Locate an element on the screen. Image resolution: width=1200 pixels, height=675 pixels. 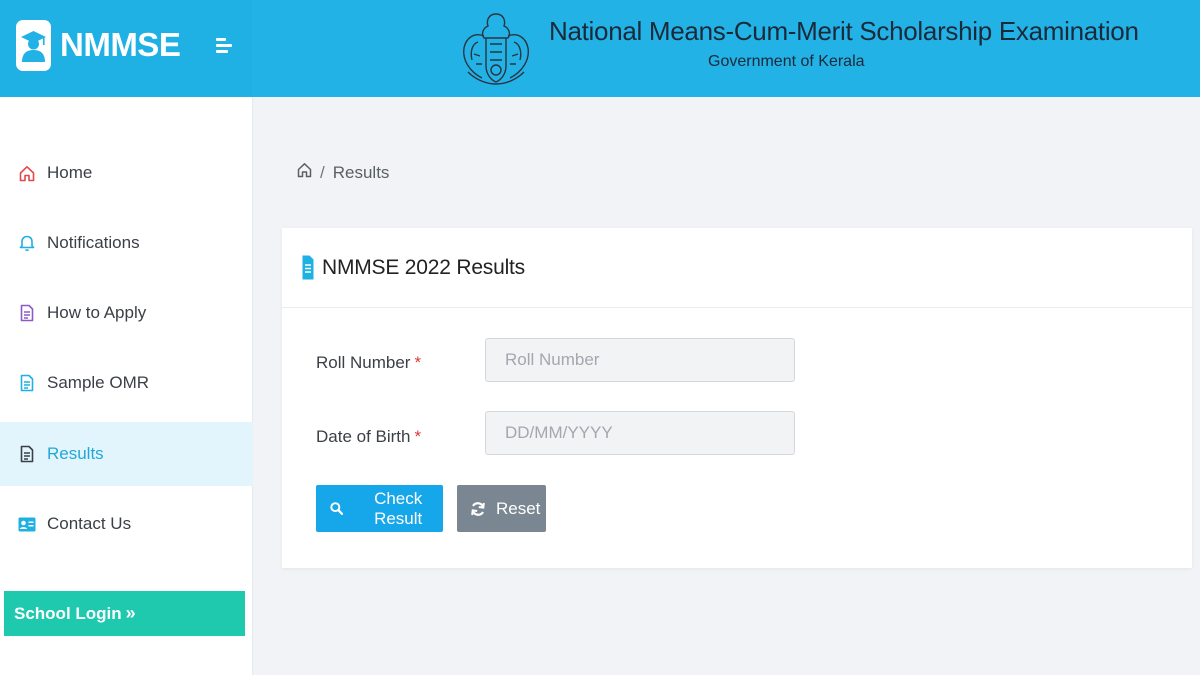
card-title: NMMSE 2022 Results is located at coordinates (423, 267).